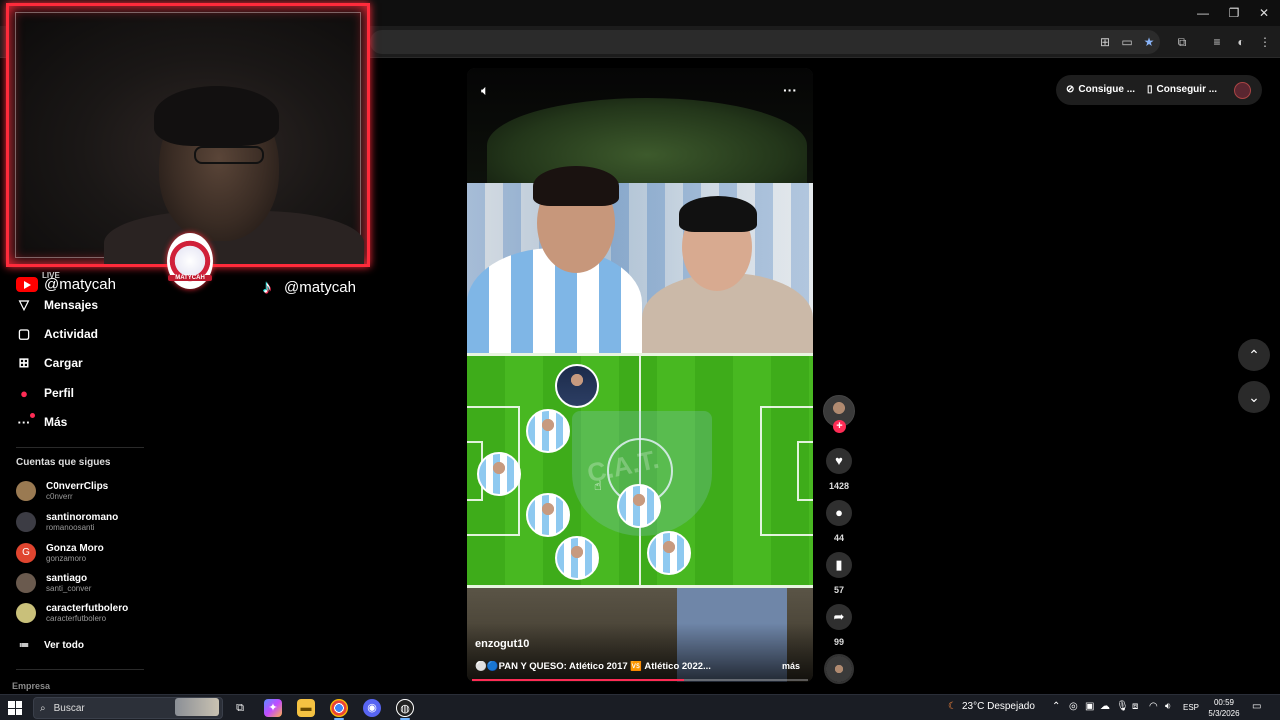 The image size is (1280, 720). Describe the element at coordinates (1122, 706) in the screenshot. I see `microphone-icon: 🎙︎` at that location.